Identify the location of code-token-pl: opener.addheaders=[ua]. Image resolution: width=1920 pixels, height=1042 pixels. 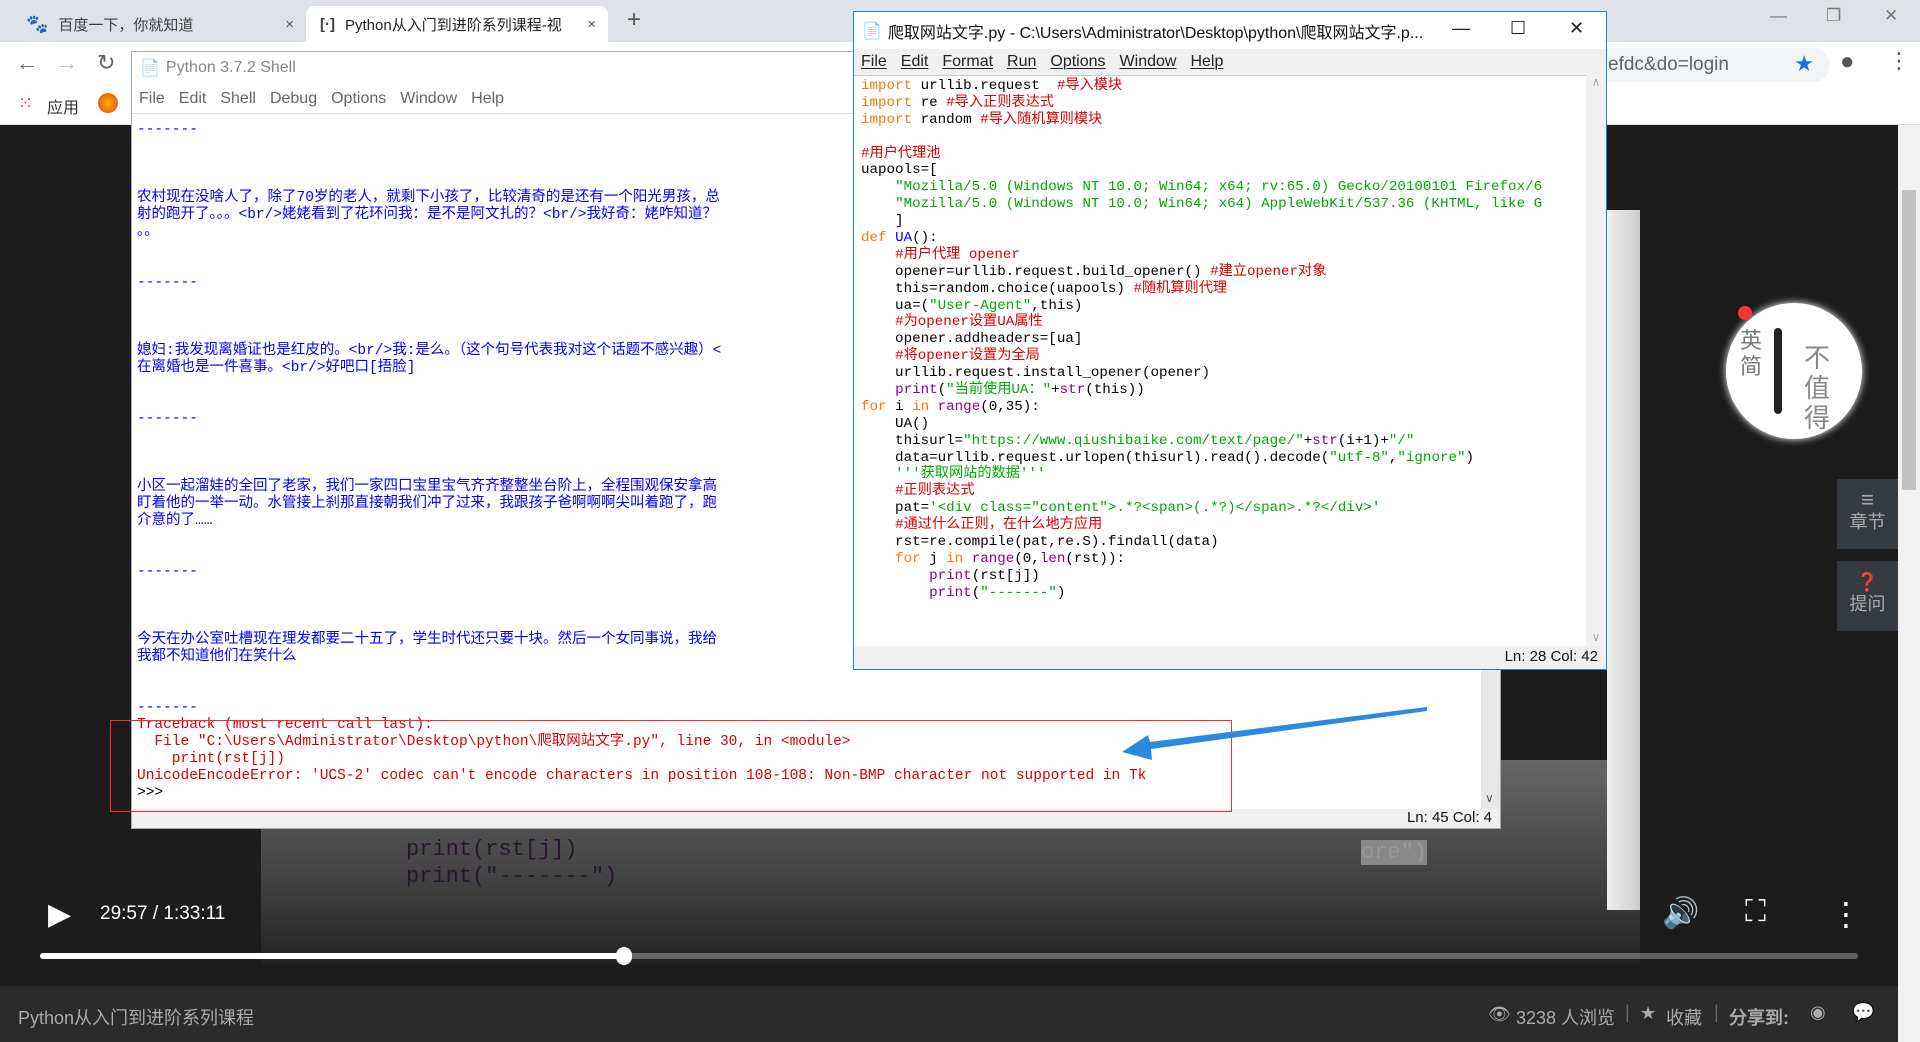
(972, 339).